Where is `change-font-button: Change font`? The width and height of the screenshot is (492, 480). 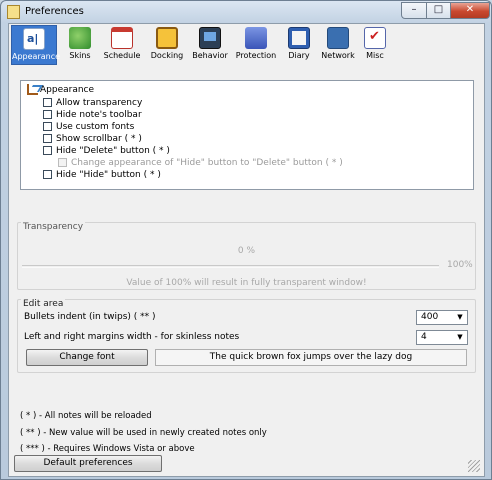 change-font-button: Change font is located at coordinates (87, 357).